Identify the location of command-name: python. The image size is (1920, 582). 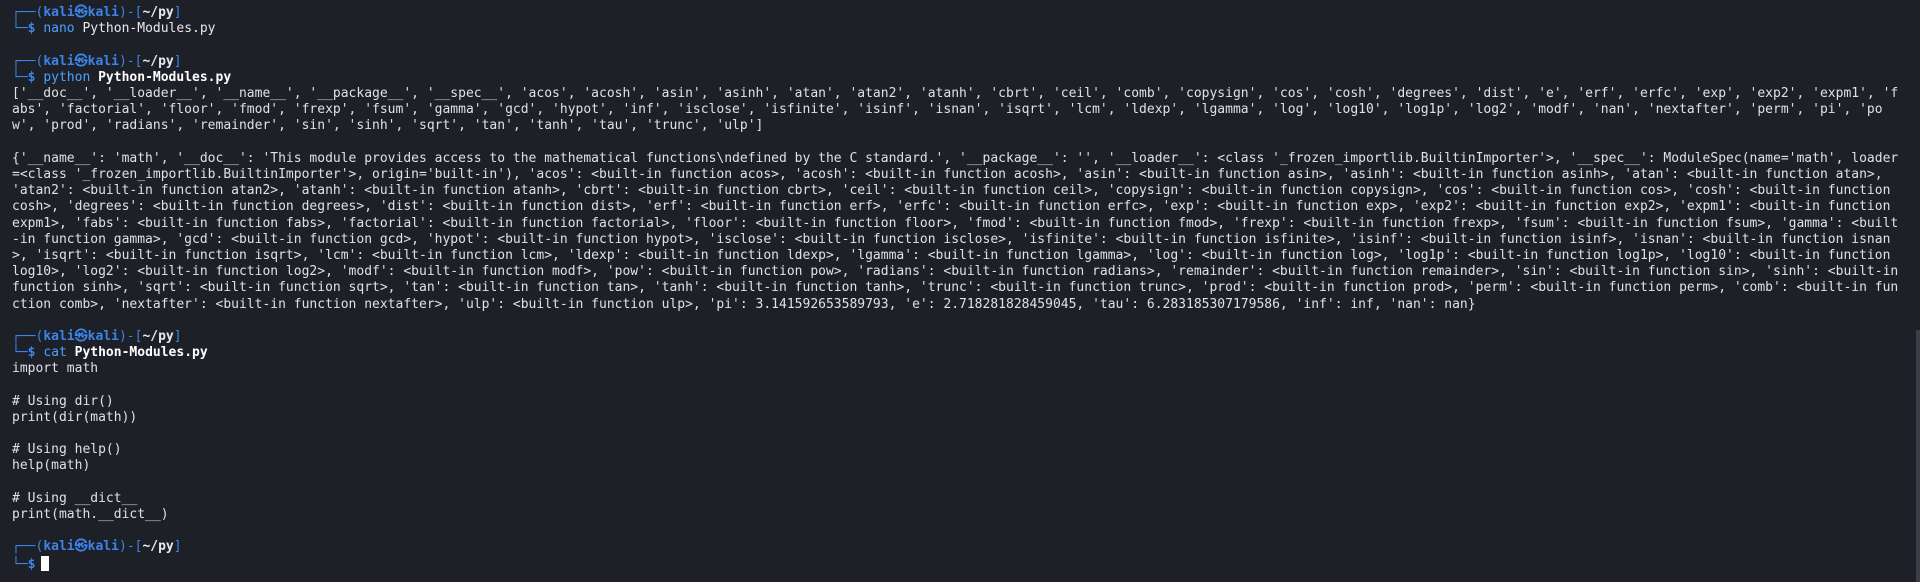
(67, 77).